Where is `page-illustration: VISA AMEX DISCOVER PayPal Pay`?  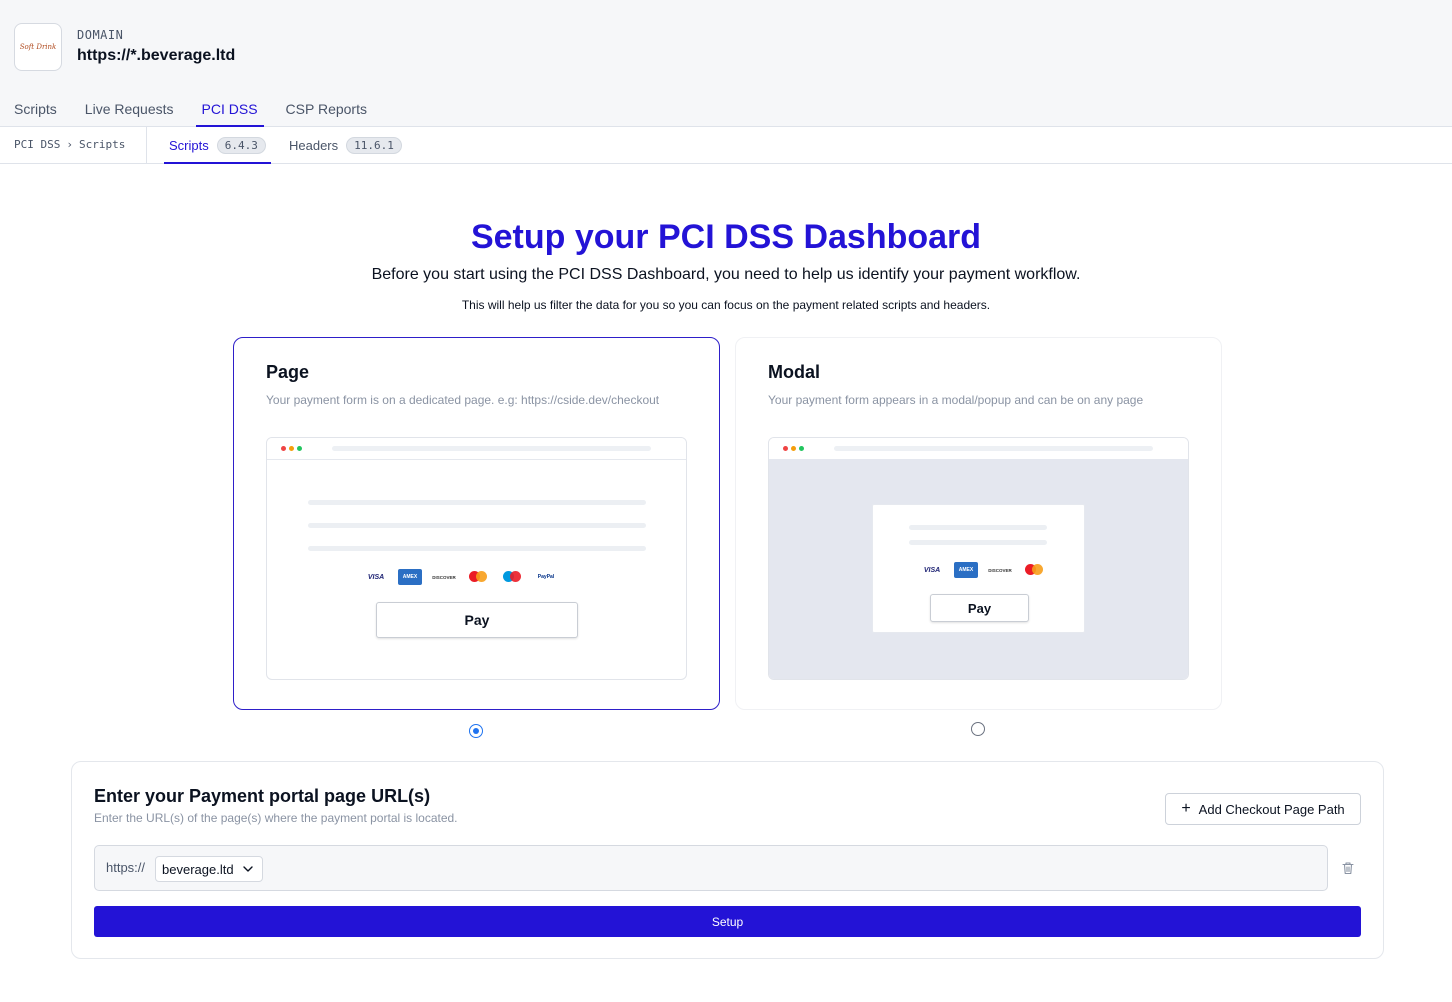
page-illustration: VISA AMEX DISCOVER PayPal Pay is located at coordinates (476, 558).